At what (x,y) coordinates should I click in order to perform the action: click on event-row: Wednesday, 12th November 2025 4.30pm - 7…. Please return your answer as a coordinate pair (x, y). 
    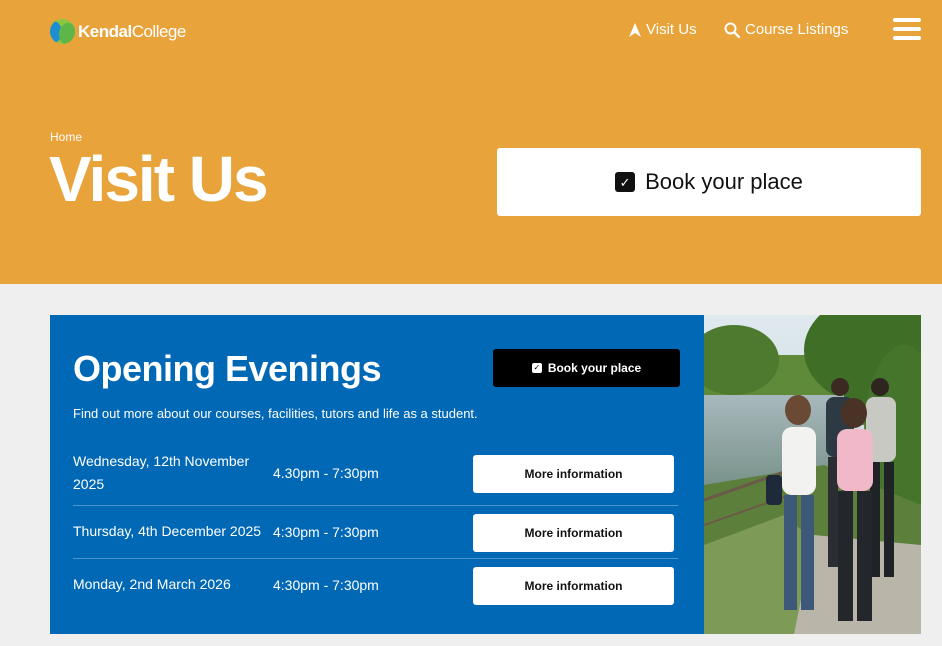
    Looking at the image, I should click on (375, 477).